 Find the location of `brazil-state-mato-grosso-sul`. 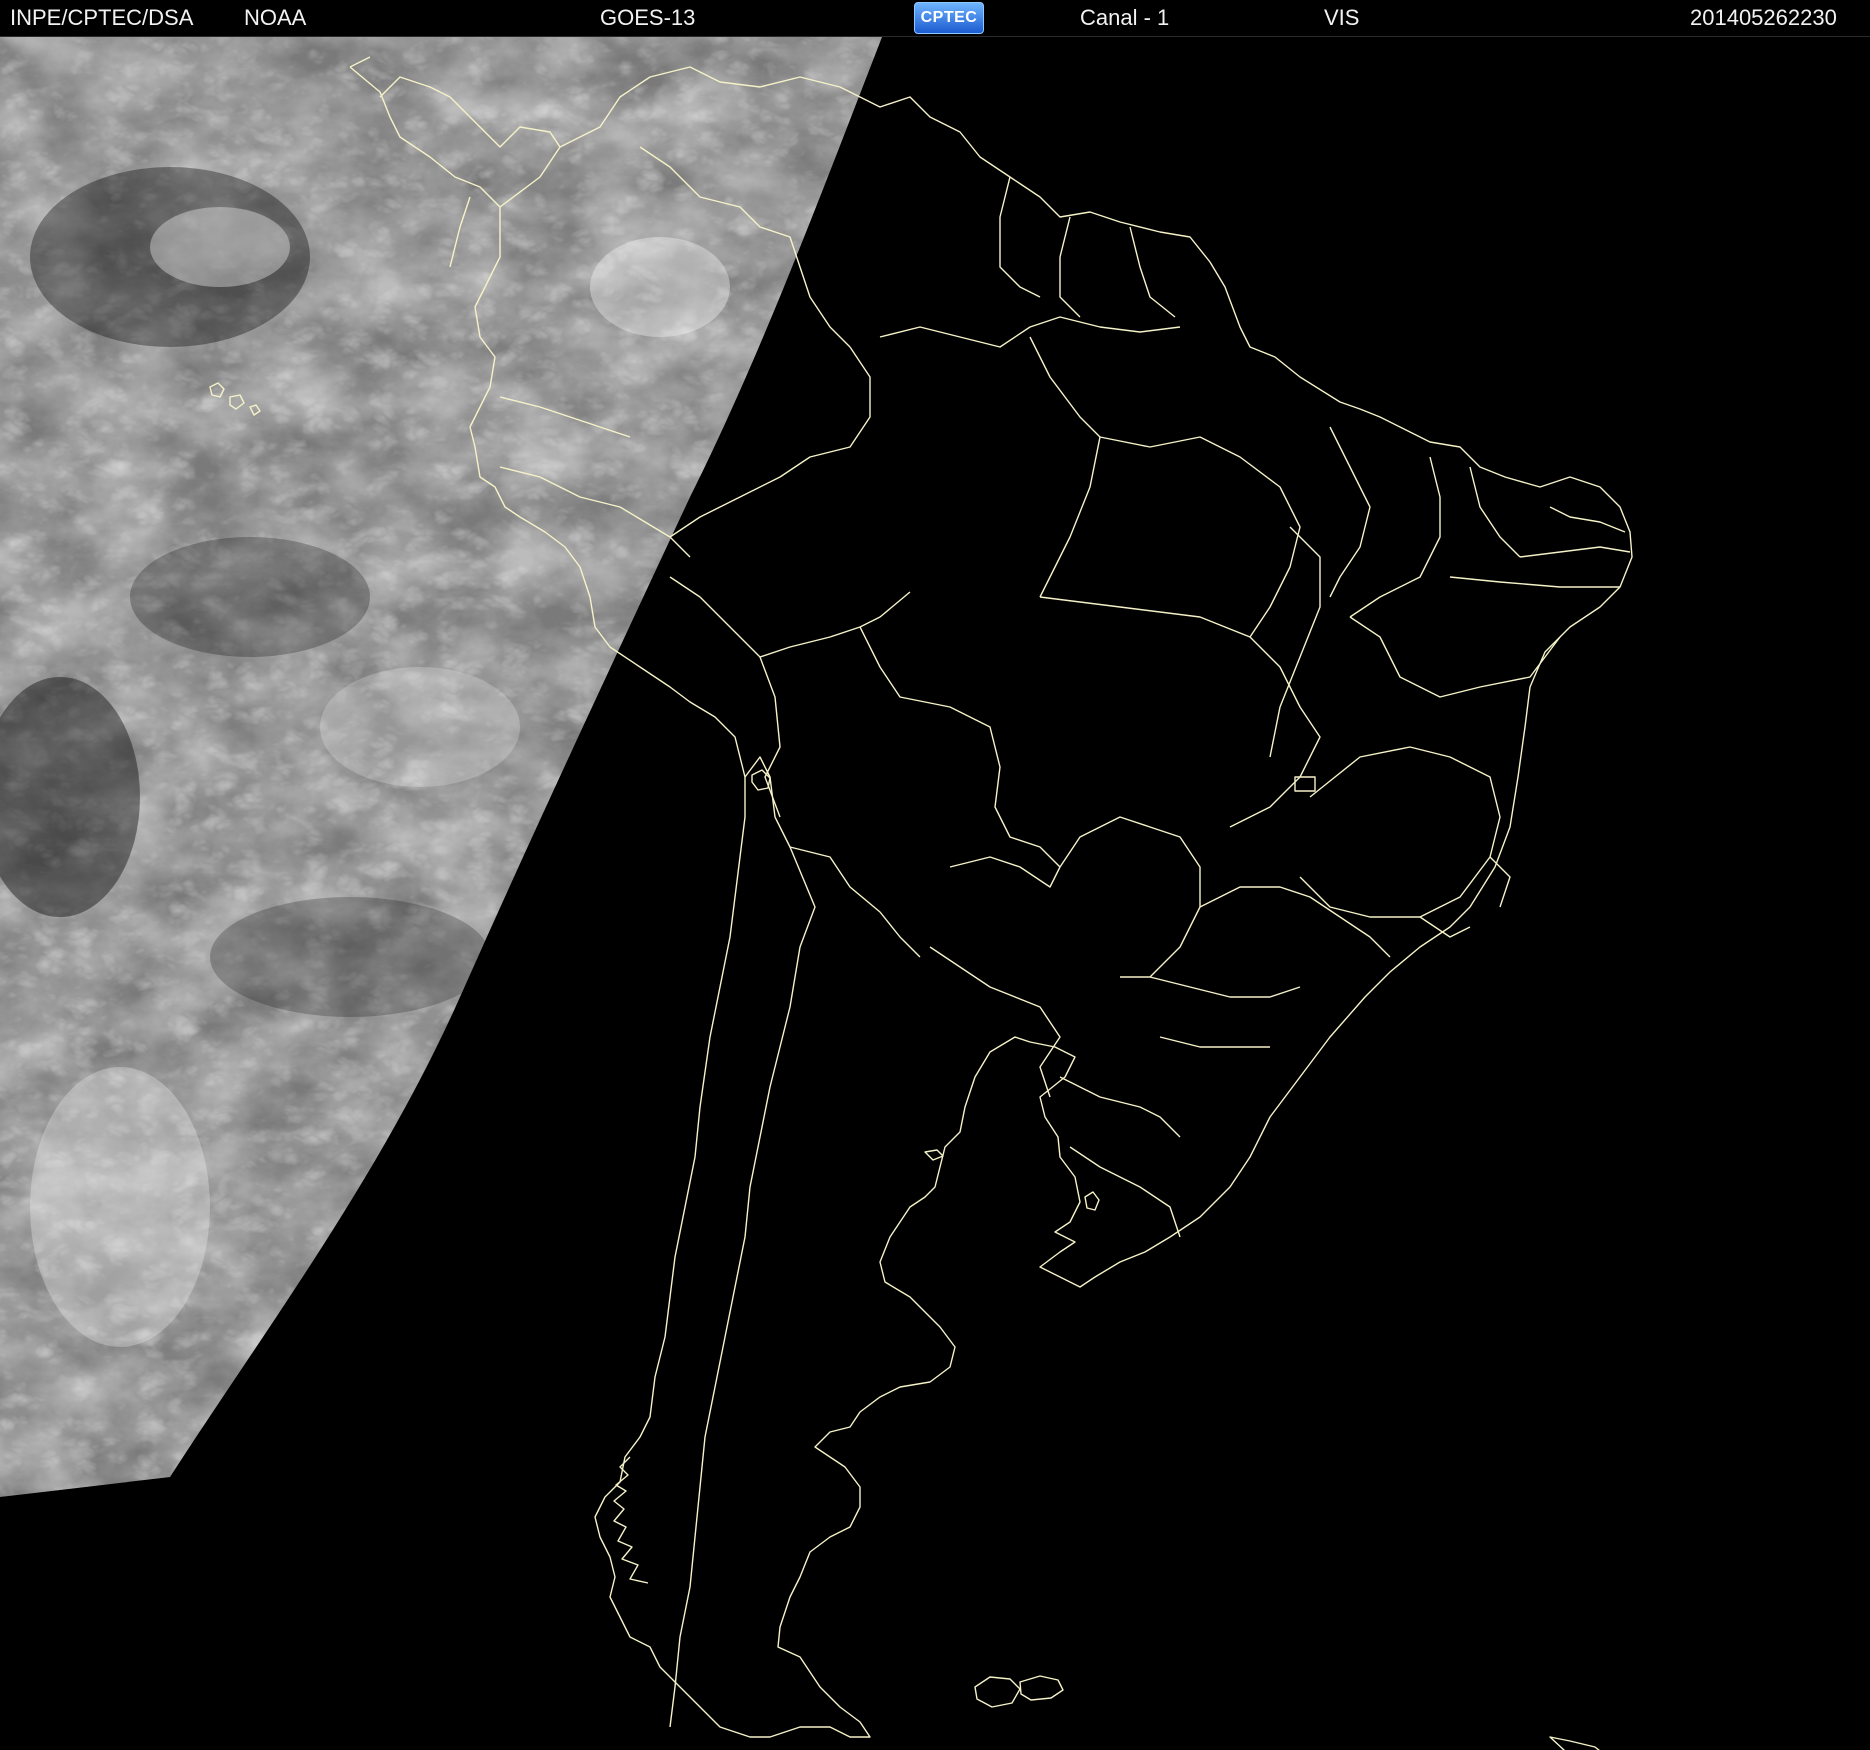

brazil-state-mato-grosso-sul is located at coordinates (1130, 897).